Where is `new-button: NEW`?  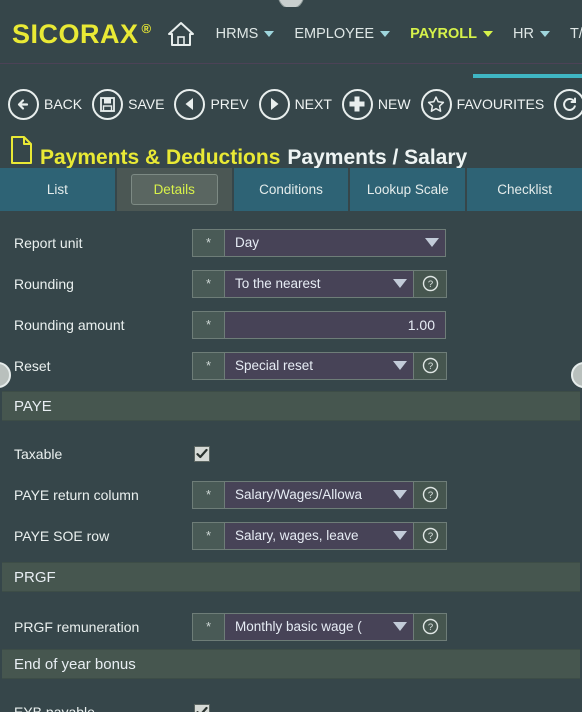
new-button: NEW is located at coordinates (376, 104).